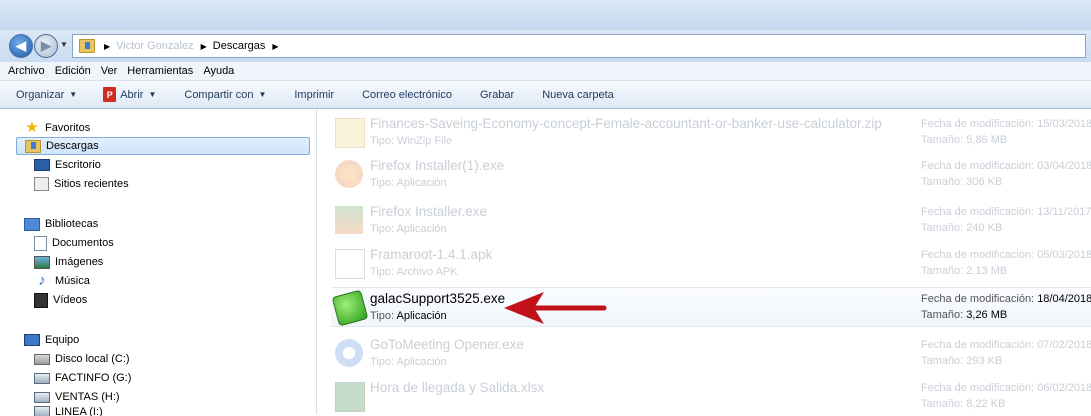 The height and width of the screenshot is (416, 1091). Describe the element at coordinates (497, 95) in the screenshot. I see `burn-button: Grabar` at that location.